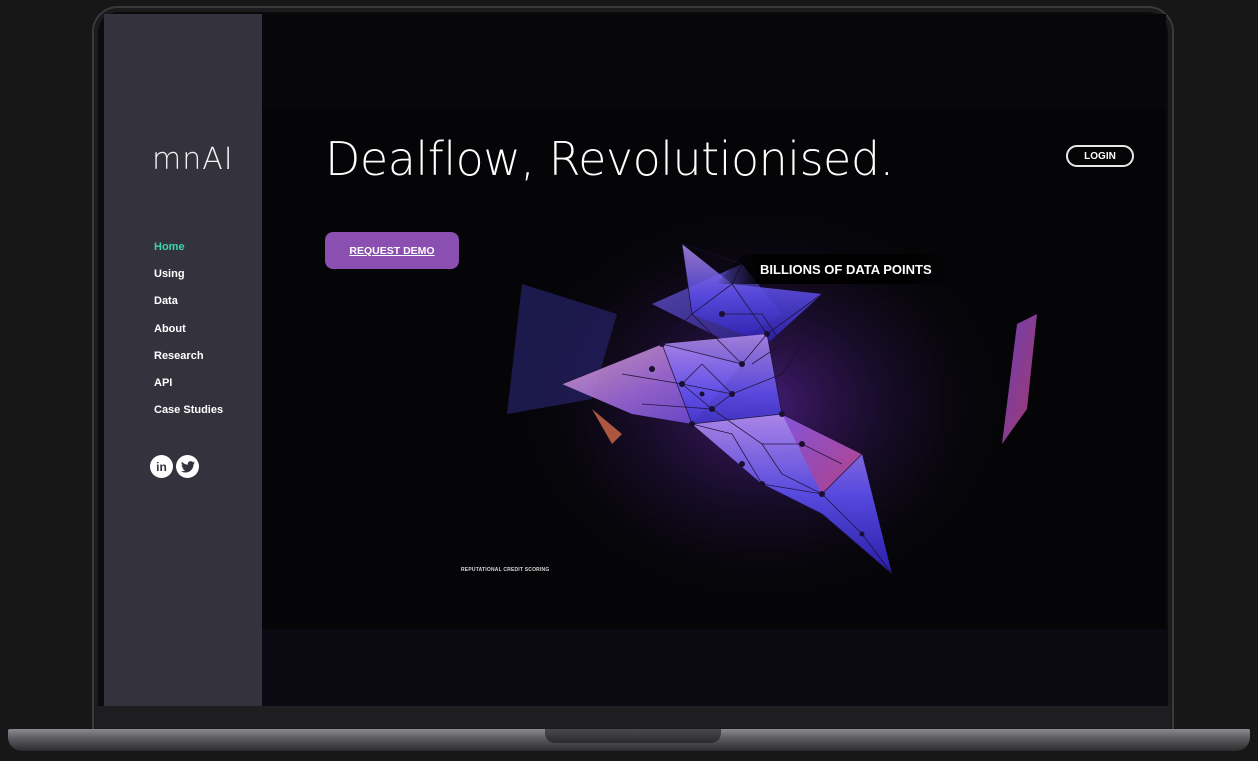 The image size is (1258, 761). Describe the element at coordinates (174, 466) in the screenshot. I see `social-links: in` at that location.